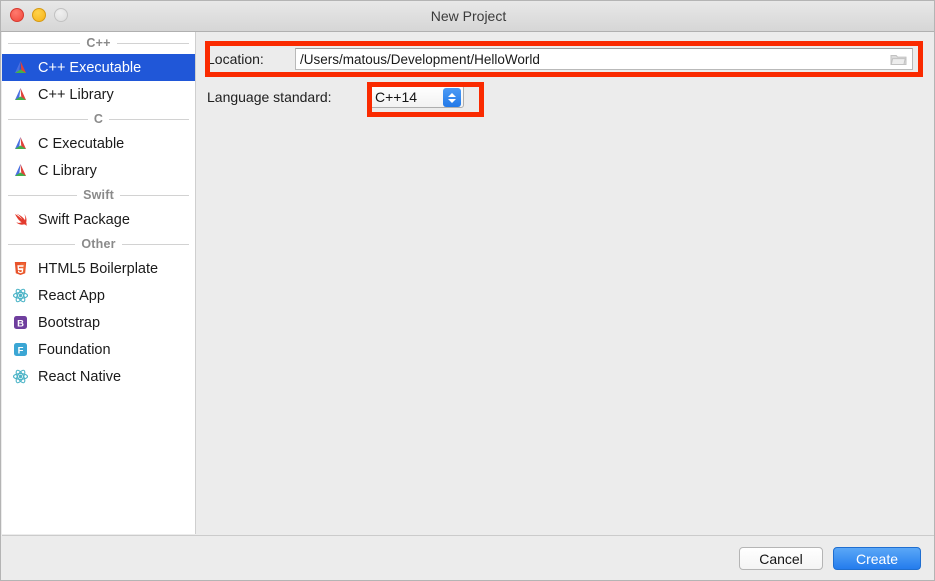 This screenshot has height=581, width=935. Describe the element at coordinates (604, 59) in the screenshot. I see `location-input: /Users/matous/Development/HelloWorld` at that location.